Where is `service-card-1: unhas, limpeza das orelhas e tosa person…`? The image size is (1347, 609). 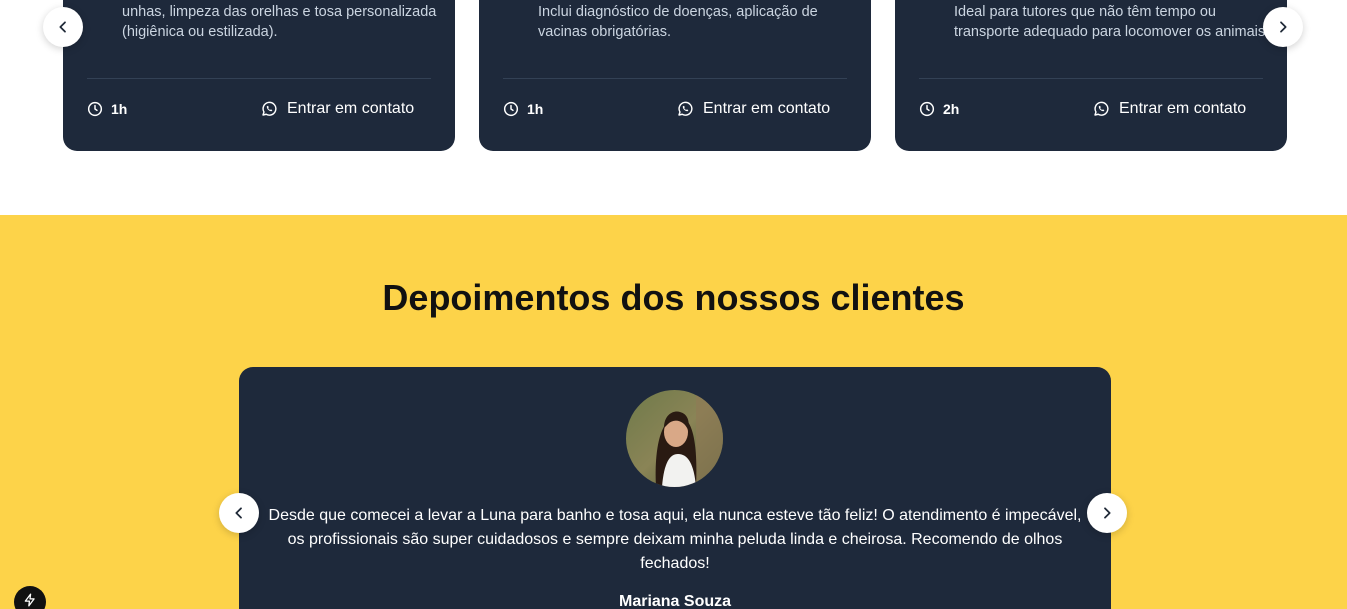 service-card-1: unhas, limpeza das orelhas e tosa person… is located at coordinates (259, 75).